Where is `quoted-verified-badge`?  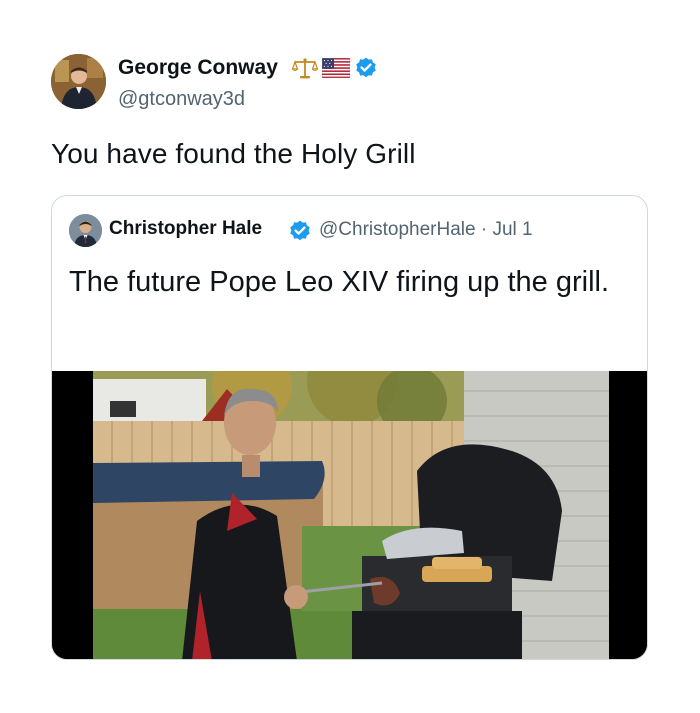
quoted-verified-badge is located at coordinates (300, 233).